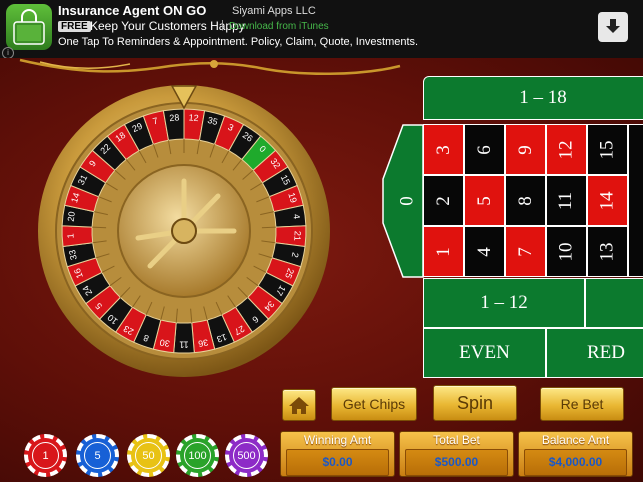 The width and height of the screenshot is (643, 482). I want to click on number-cell-12: 12, so click(566, 149).